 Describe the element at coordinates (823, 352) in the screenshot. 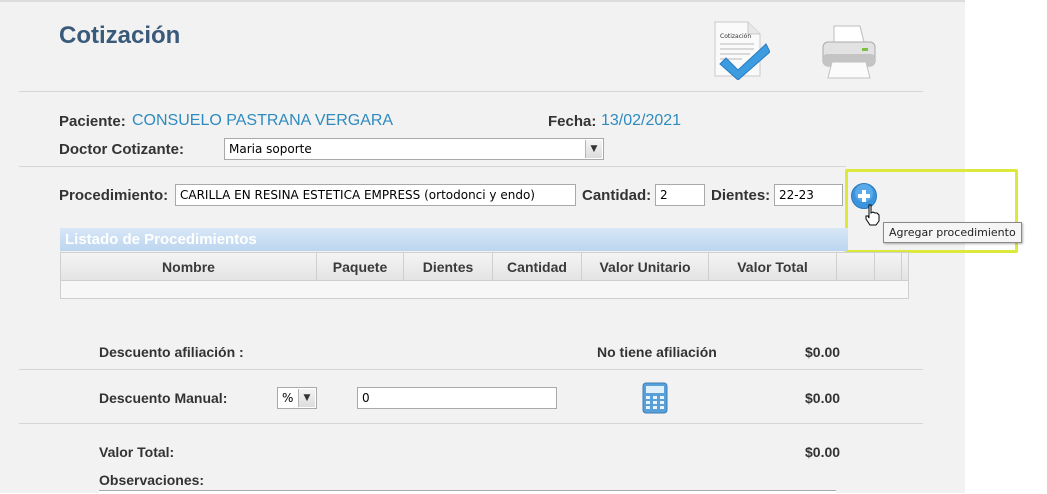

I see `affiliation-discount-amount: $0.00` at that location.